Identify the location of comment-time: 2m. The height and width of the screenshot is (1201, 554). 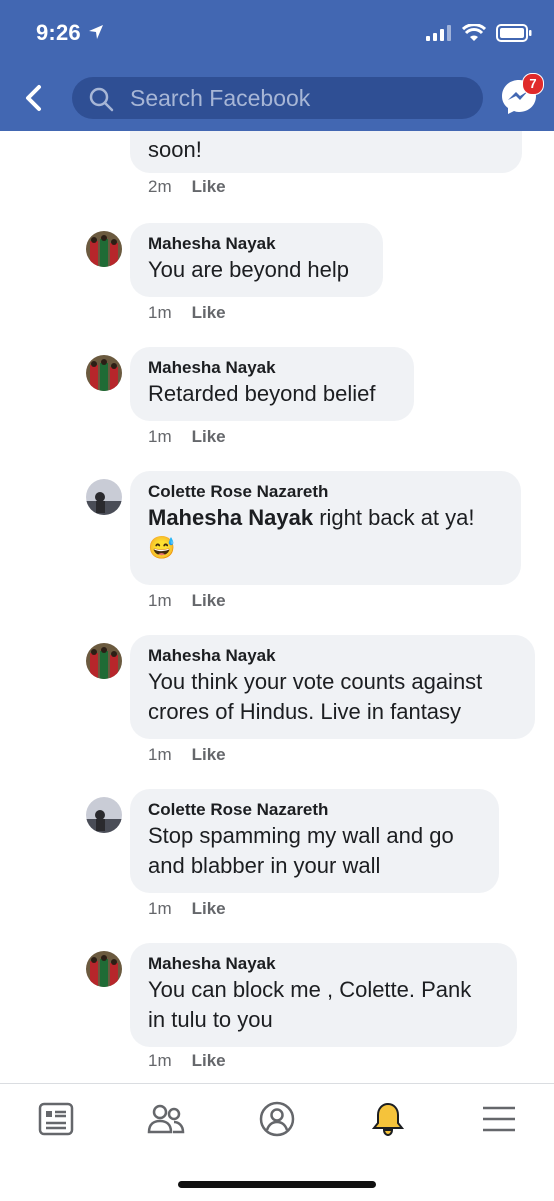
(160, 186).